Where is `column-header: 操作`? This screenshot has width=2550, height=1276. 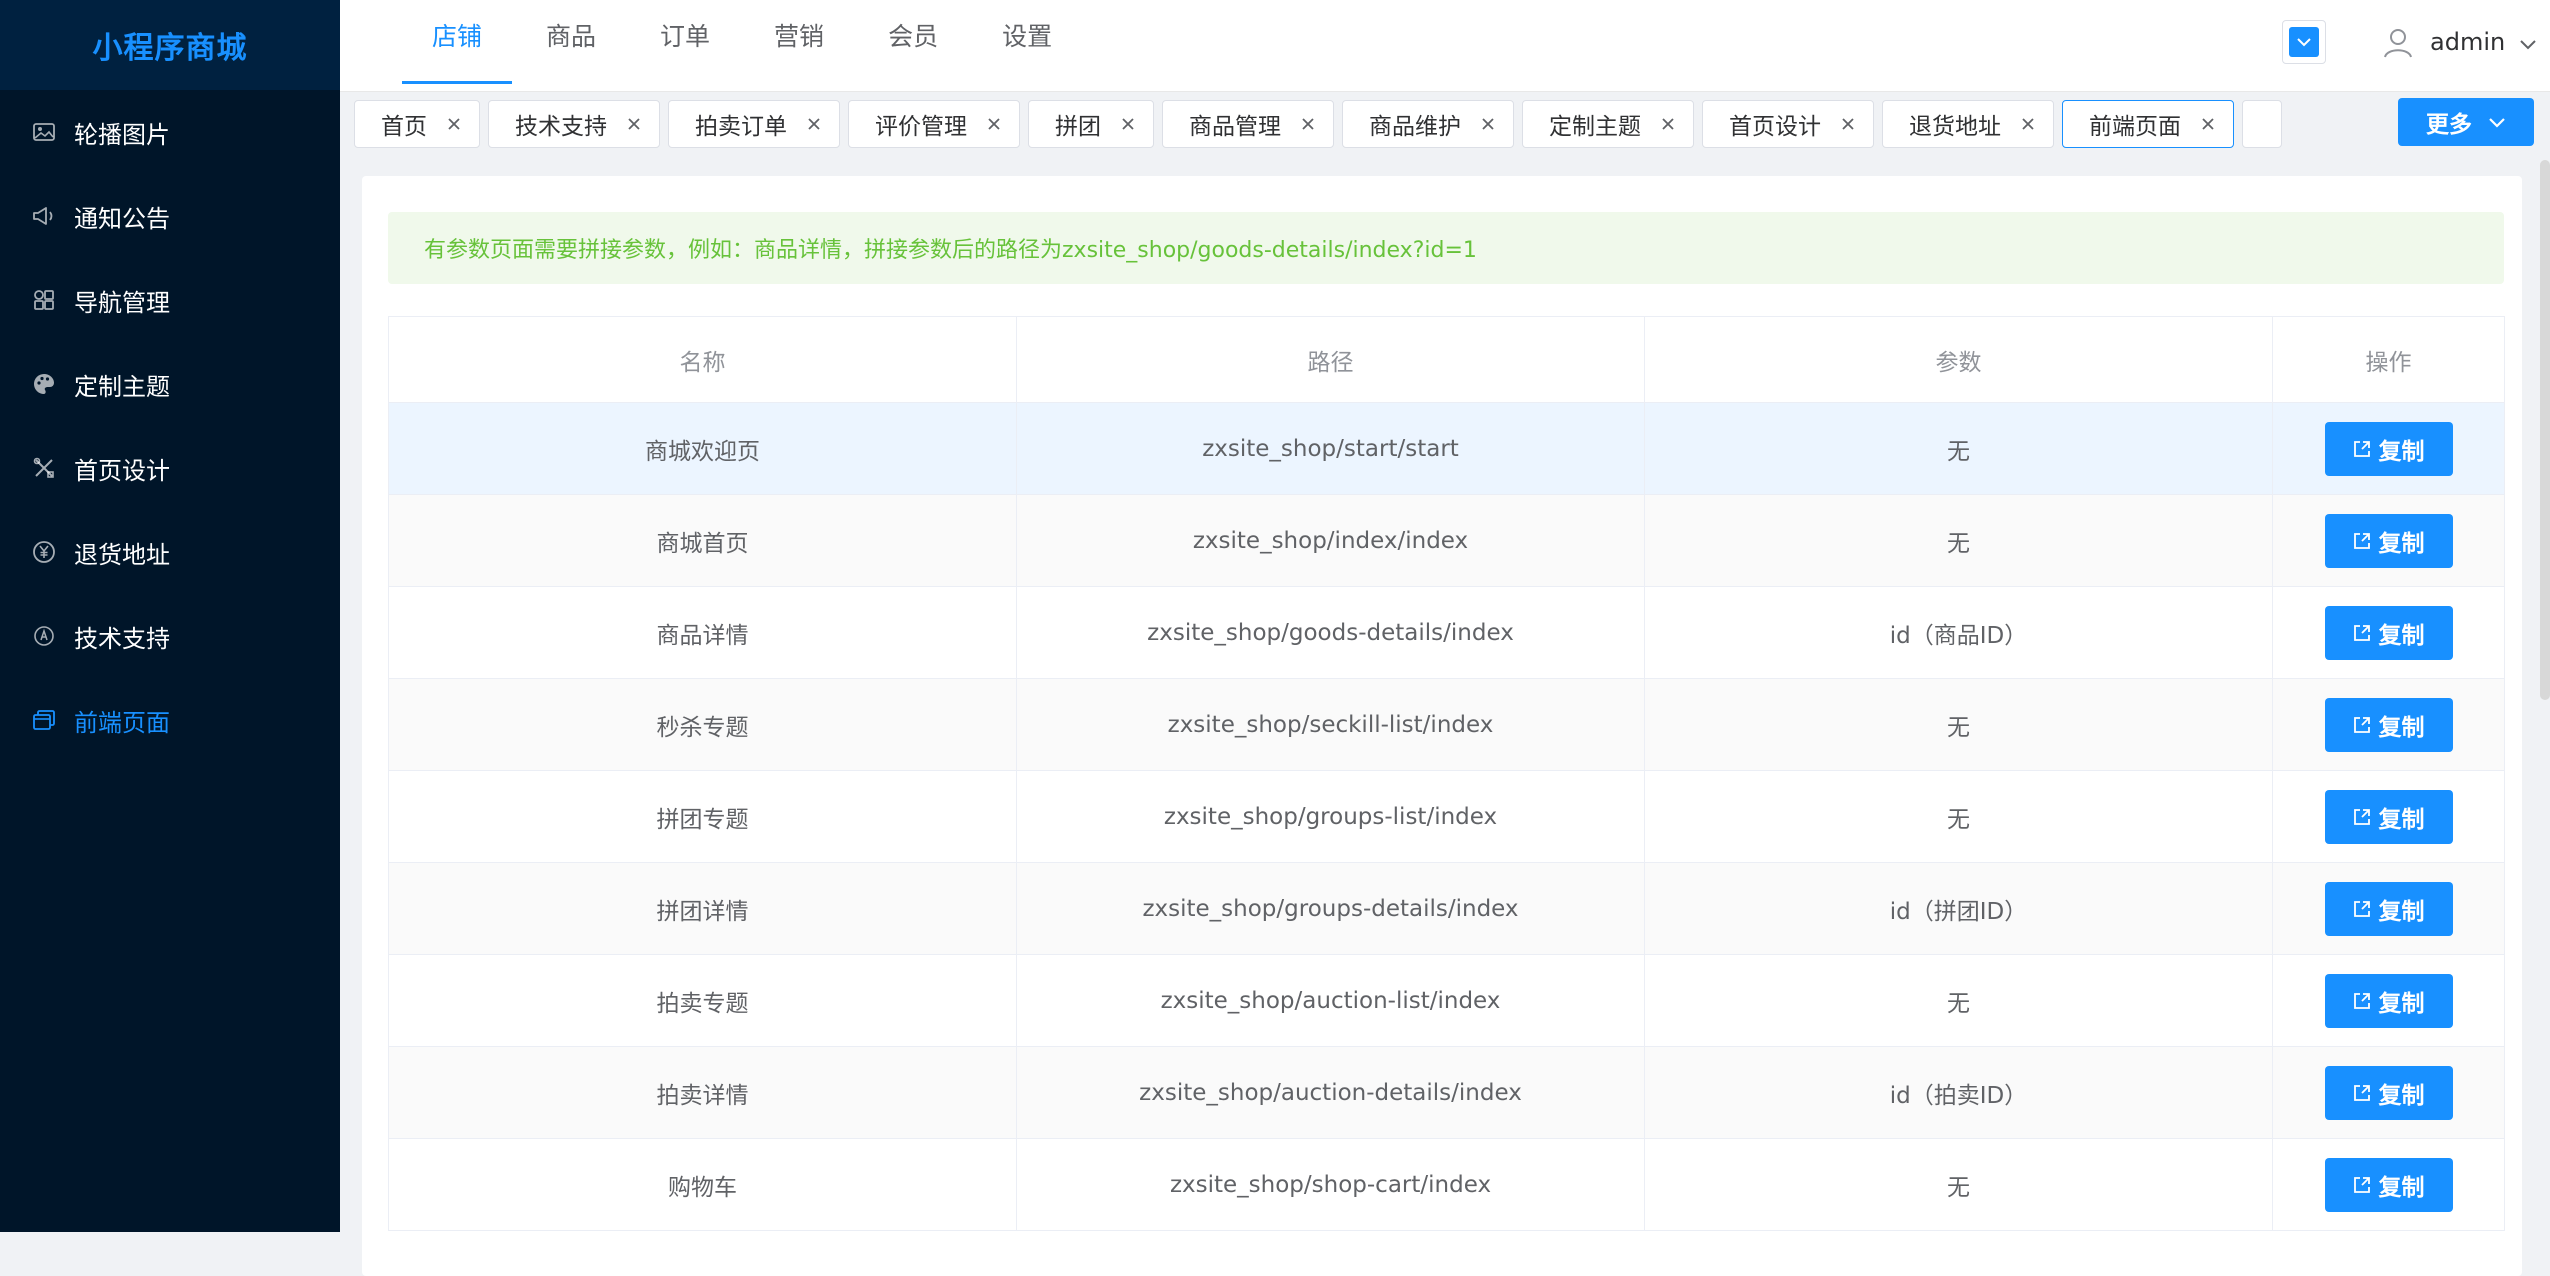
column-header: 操作 is located at coordinates (2388, 359).